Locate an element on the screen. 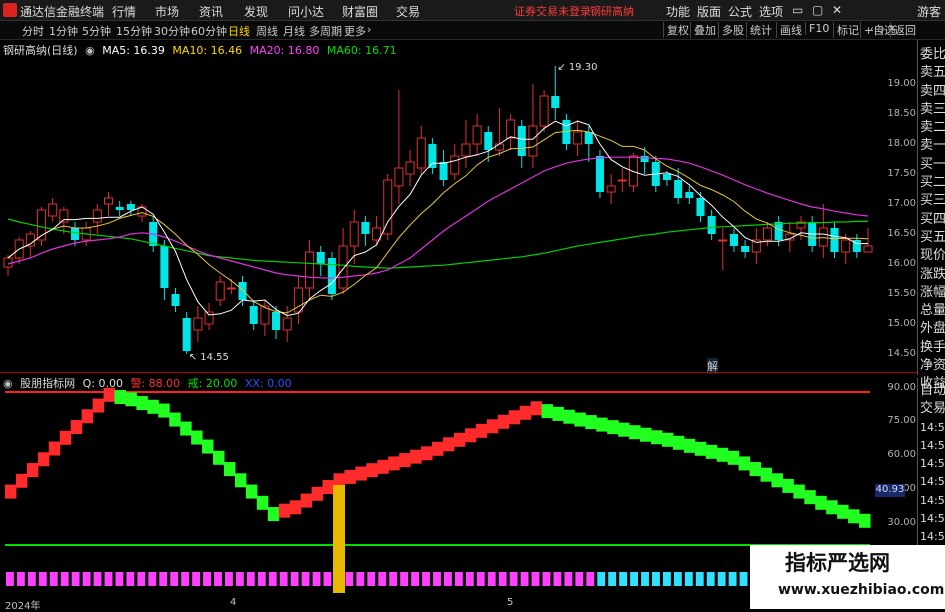 The height and width of the screenshot is (612, 945). menu-trade: 交易 is located at coordinates (408, 11).